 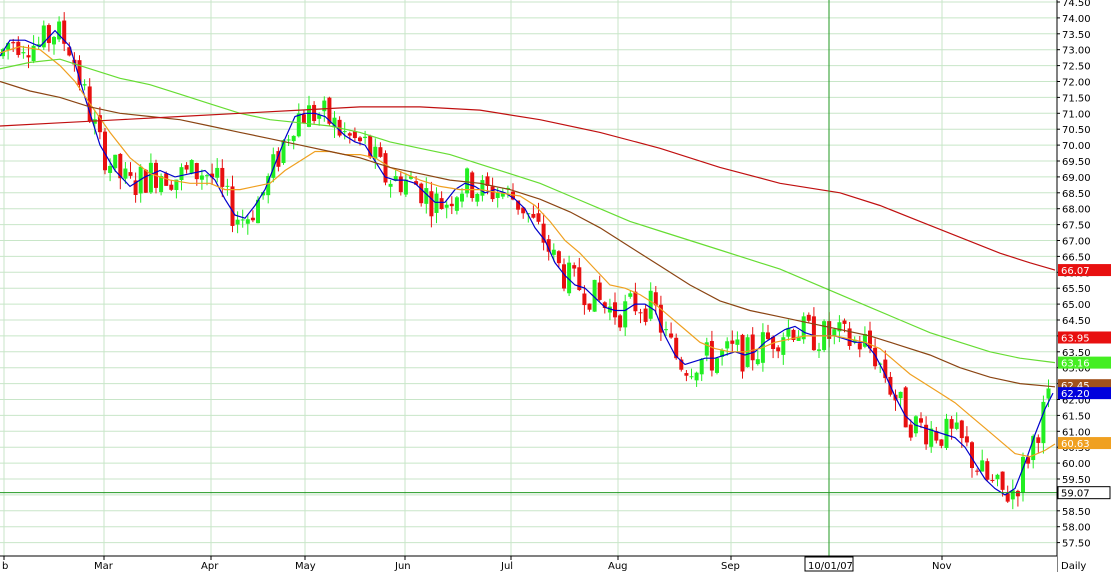 I want to click on month-label: Jul, so click(x=506, y=566).